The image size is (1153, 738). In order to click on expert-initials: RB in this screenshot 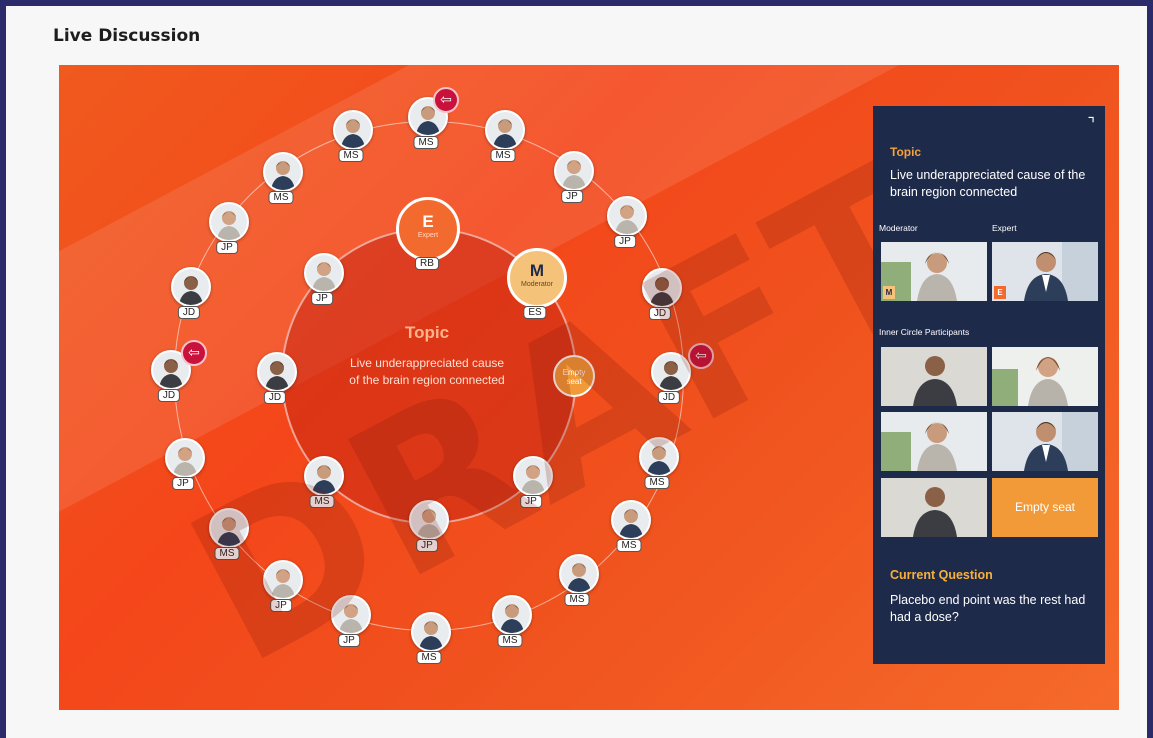, I will do `click(427, 263)`.